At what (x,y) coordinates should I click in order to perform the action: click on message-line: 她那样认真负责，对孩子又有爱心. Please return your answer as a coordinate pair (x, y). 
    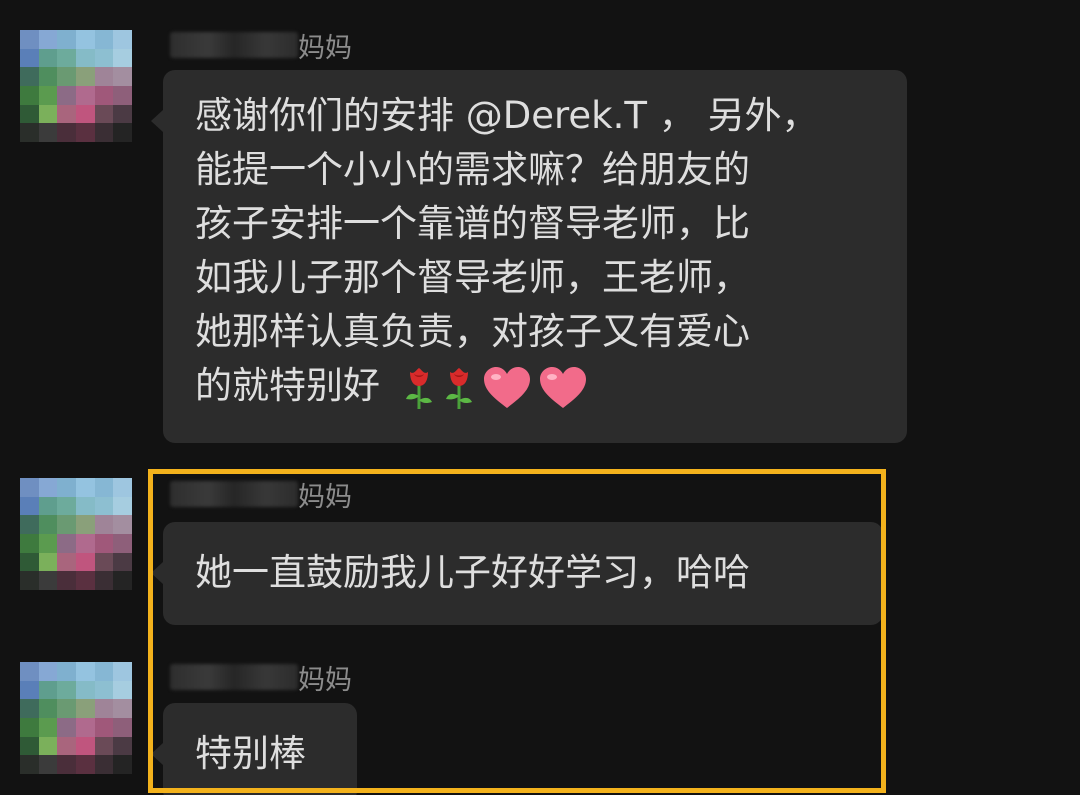
    Looking at the image, I should click on (472, 331).